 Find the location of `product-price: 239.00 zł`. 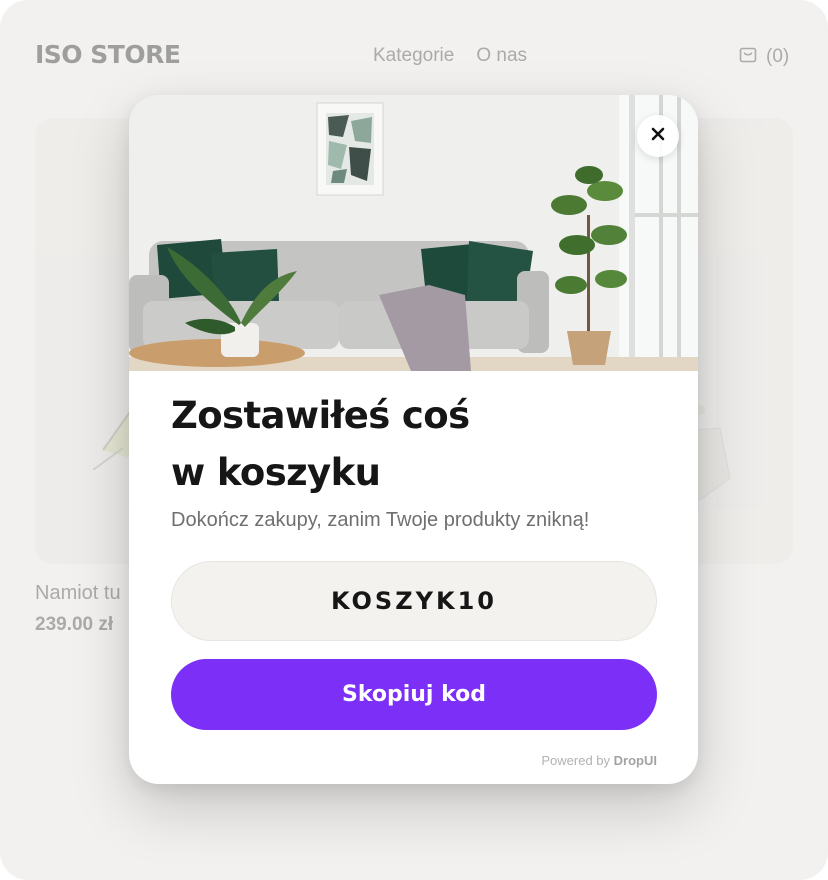

product-price: 239.00 zł is located at coordinates (74, 624).